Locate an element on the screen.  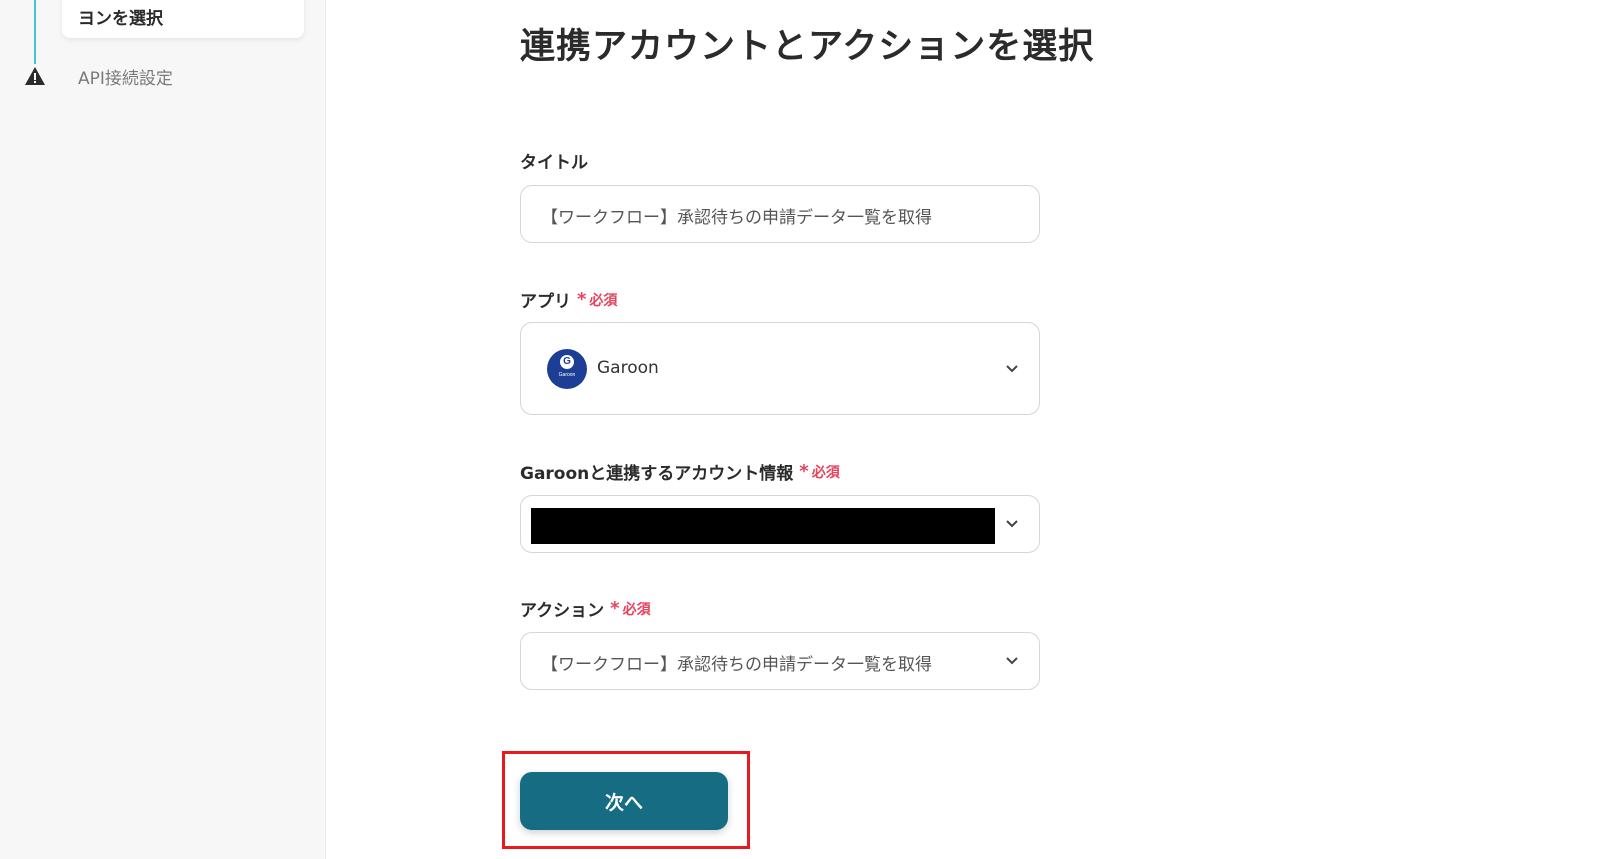
sidebar-step-select-action: ヨンを選択 is located at coordinates (183, 19).